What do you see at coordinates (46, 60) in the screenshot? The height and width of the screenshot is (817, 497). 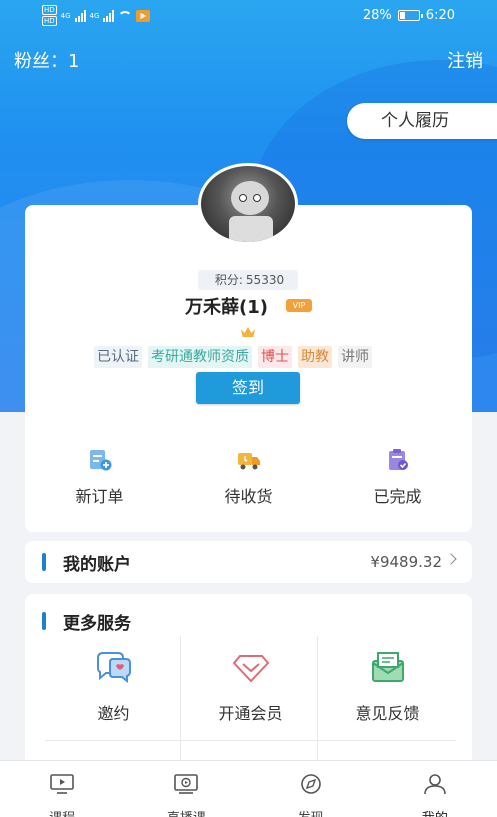 I see `fans-count: 粉丝：1` at bounding box center [46, 60].